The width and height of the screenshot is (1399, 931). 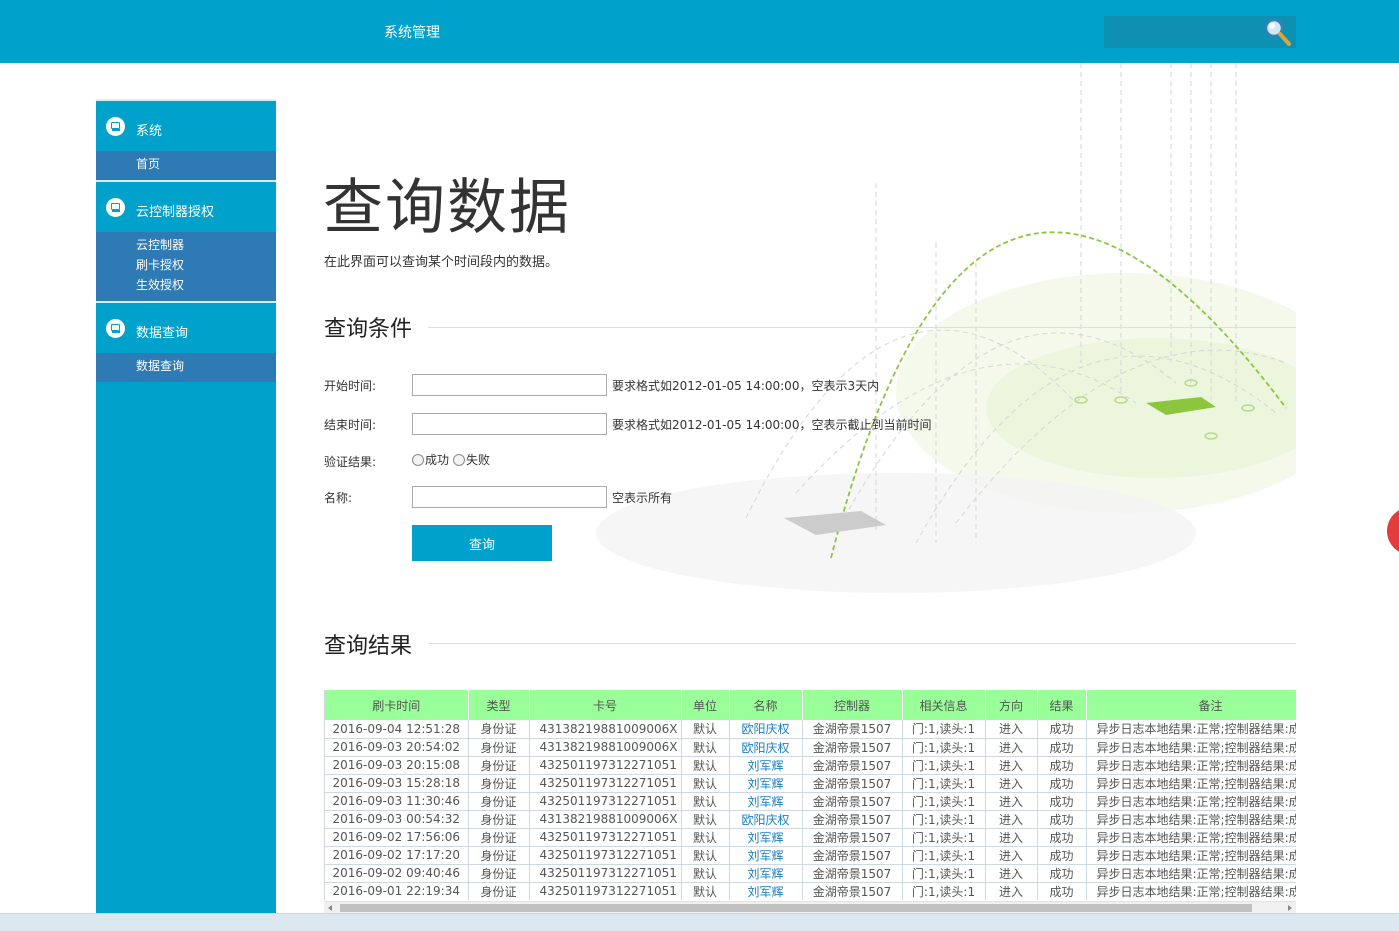 What do you see at coordinates (441, 262) in the screenshot?
I see `page-description: 在此界面可以查询某个时间段内的数据。` at bounding box center [441, 262].